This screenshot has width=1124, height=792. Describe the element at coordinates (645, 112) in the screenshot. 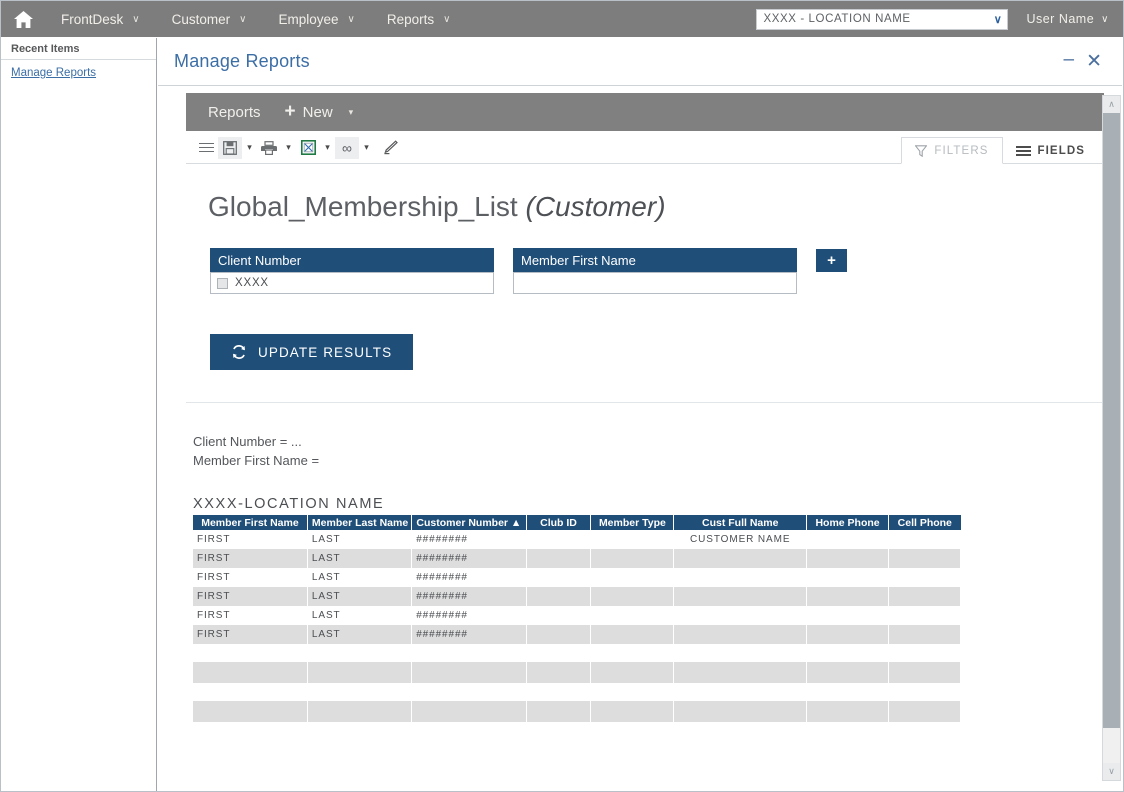

I see `report-toolbar: Reports + New ▾` at that location.